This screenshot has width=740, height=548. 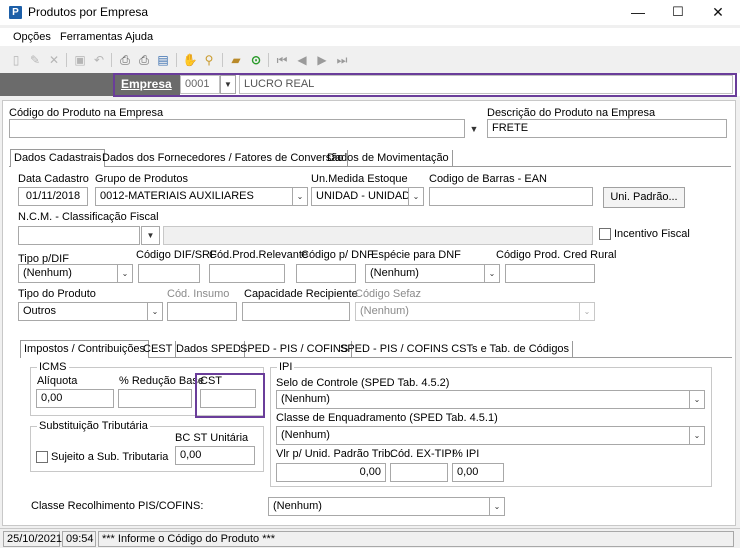 I want to click on icms-title: ICMS, so click(x=53, y=367).